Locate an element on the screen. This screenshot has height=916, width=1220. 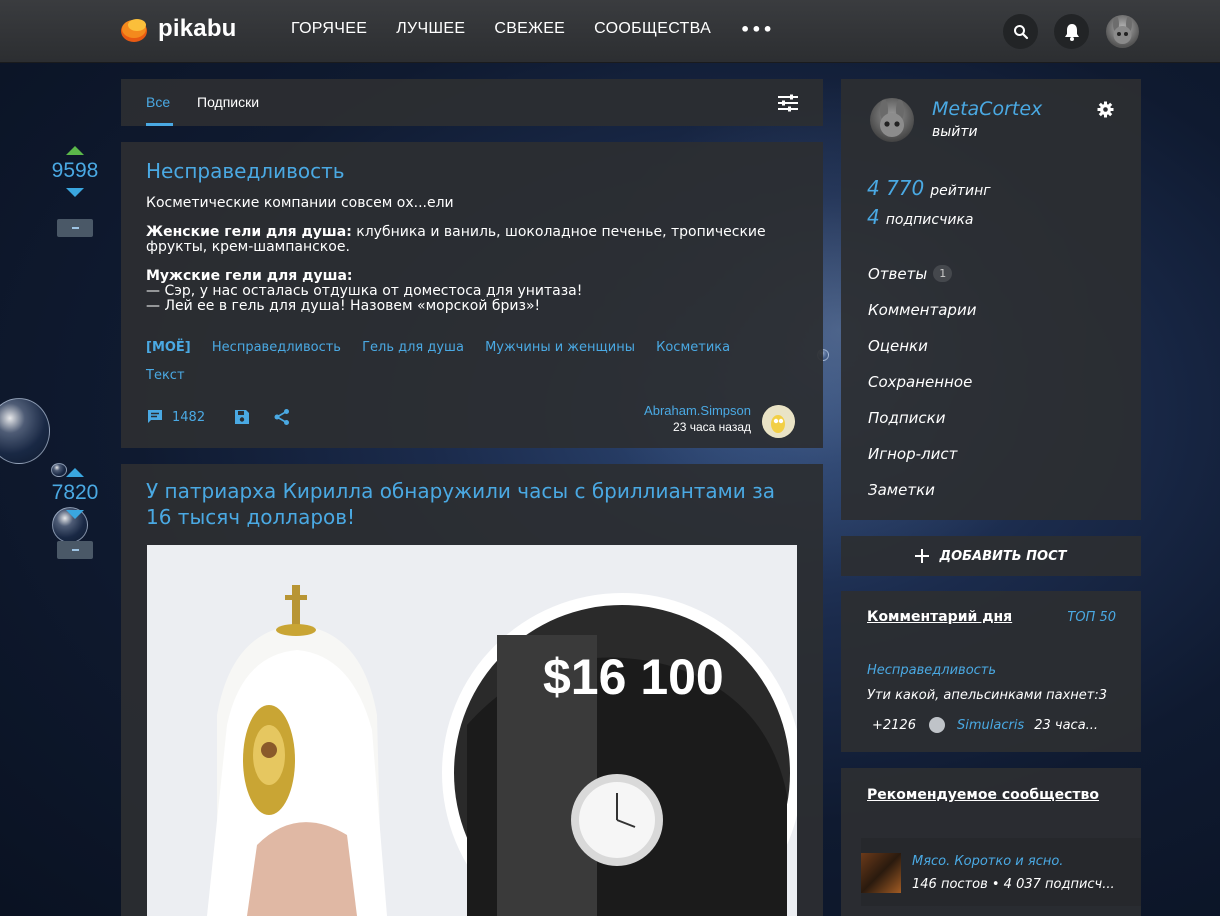
user-avatar is located at coordinates (1122, 31).